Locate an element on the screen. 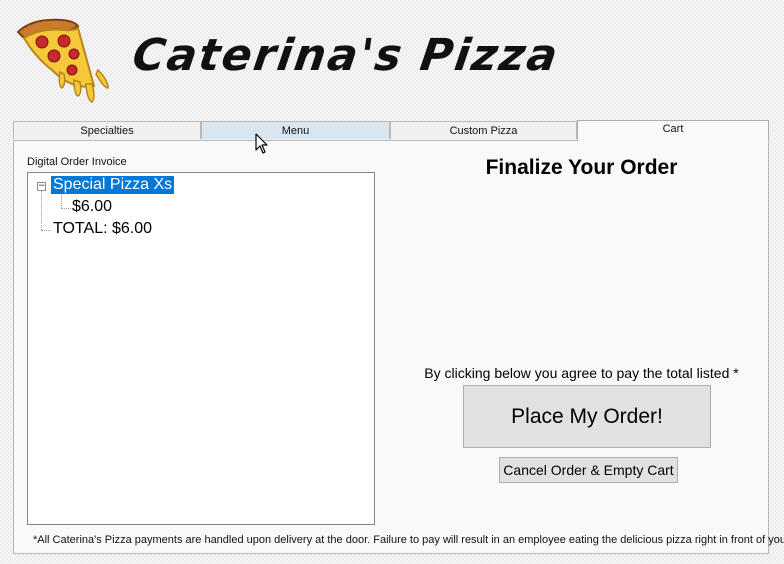 The height and width of the screenshot is (564, 784). tab-strip: Specialties Menu Custom Pizza Cart is located at coordinates (391, 130).